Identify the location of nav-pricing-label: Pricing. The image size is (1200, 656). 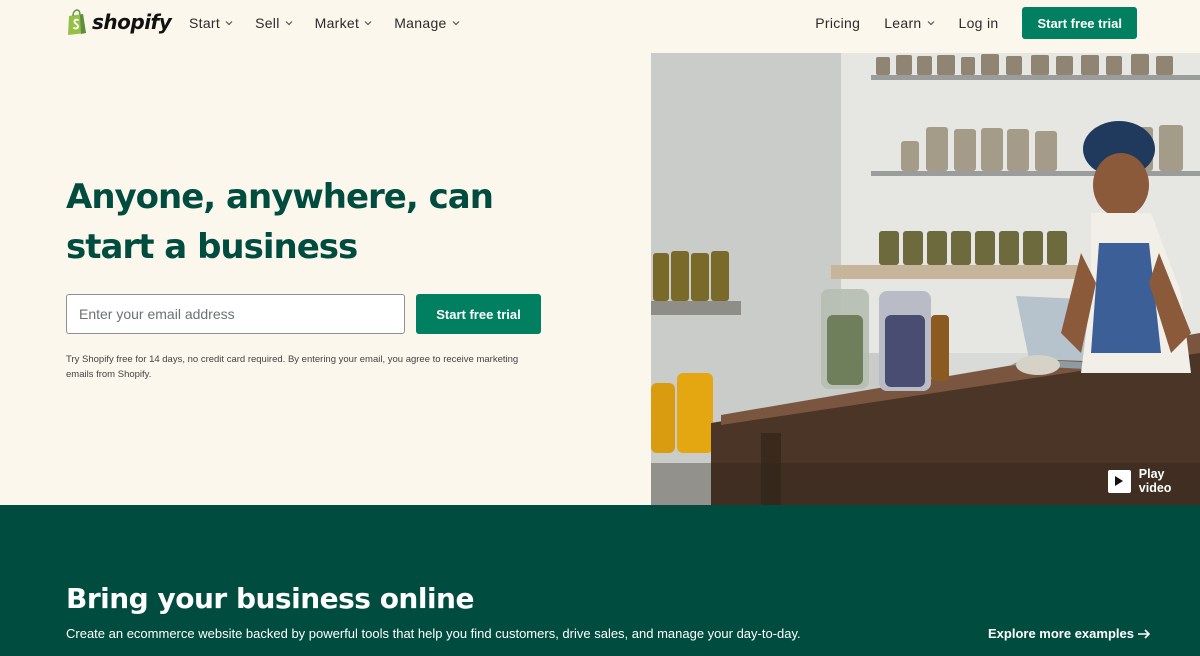
(838, 23).